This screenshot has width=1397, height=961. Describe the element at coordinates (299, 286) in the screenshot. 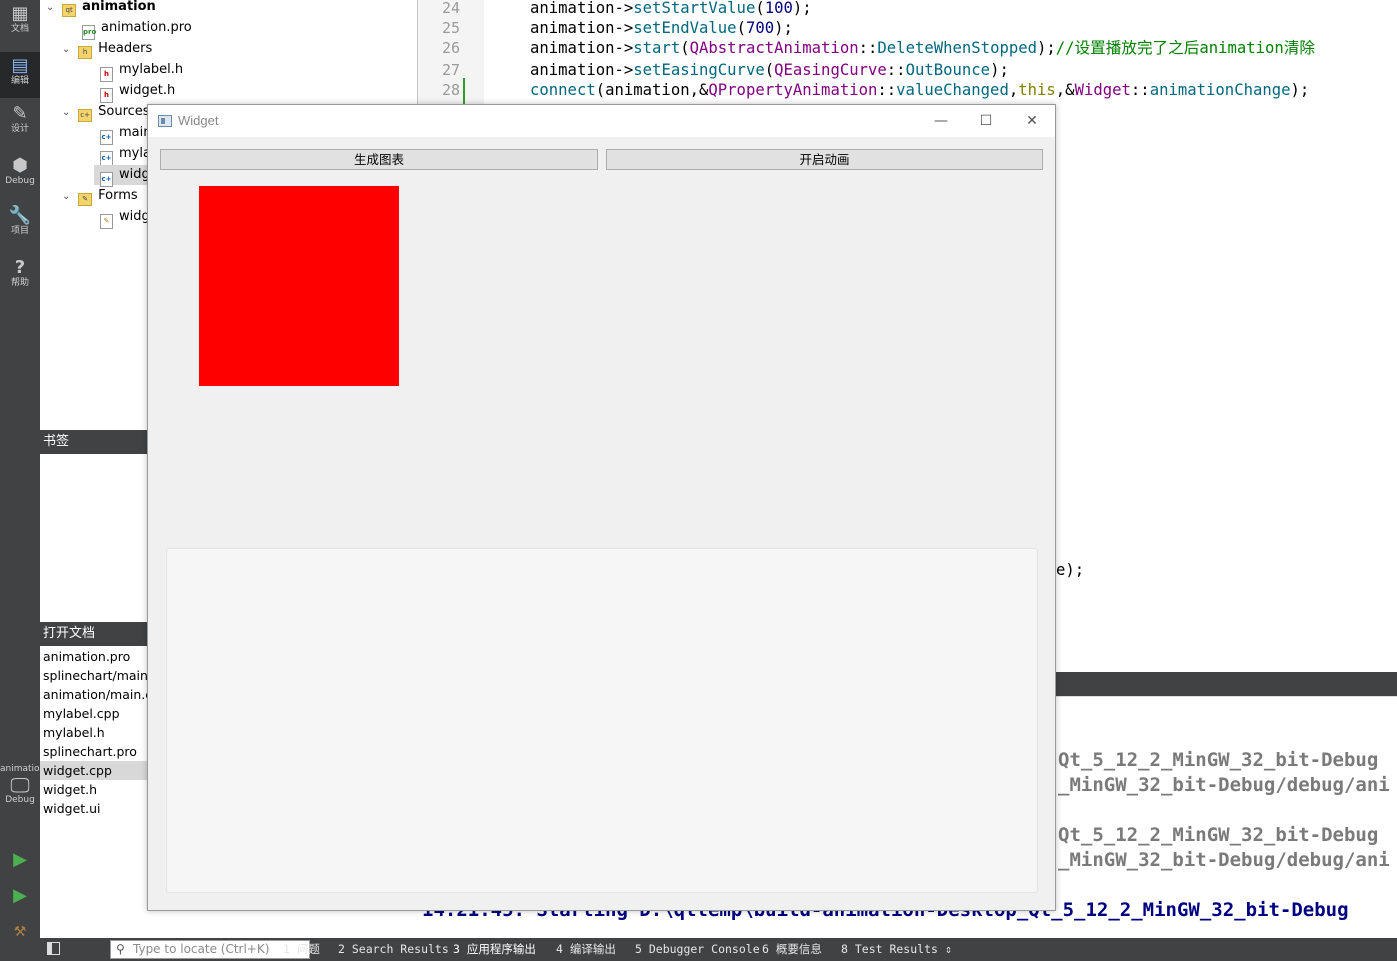

I see `animated-label` at that location.